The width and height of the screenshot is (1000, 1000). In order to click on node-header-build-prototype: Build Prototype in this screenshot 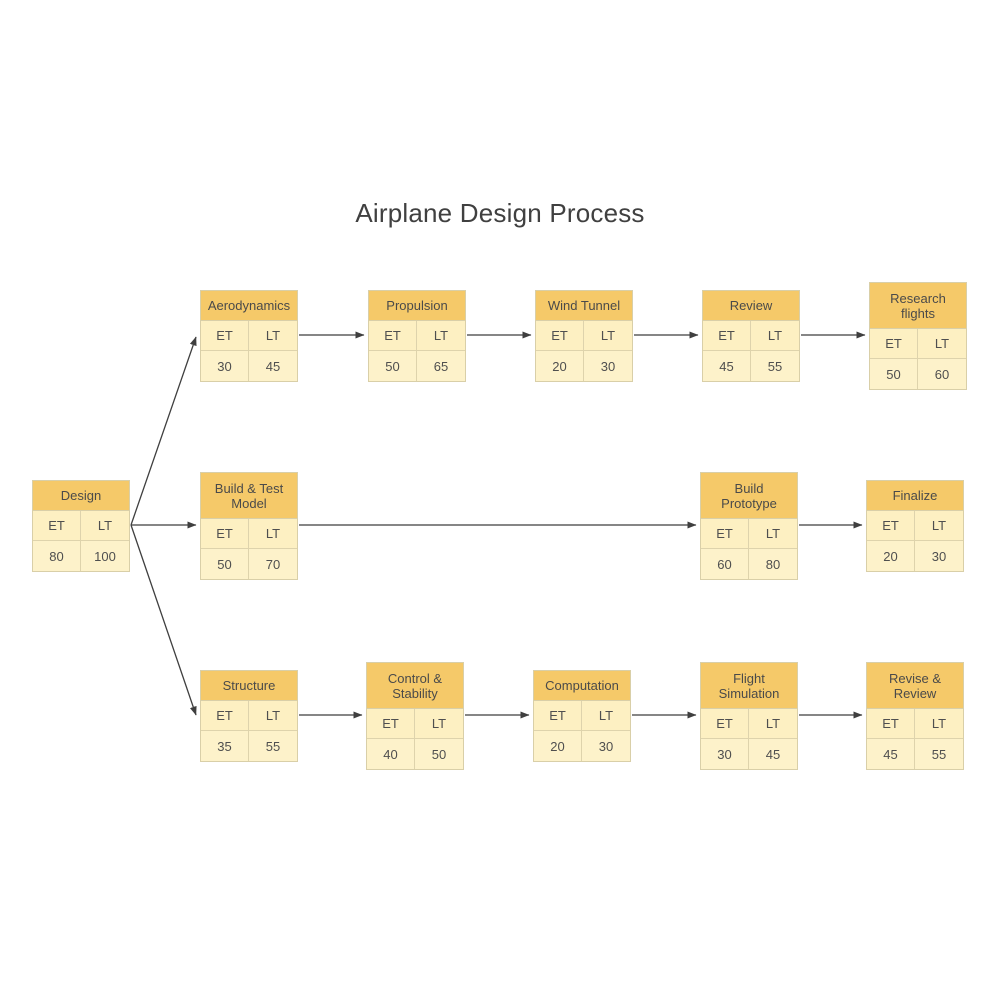, I will do `click(749, 496)`.